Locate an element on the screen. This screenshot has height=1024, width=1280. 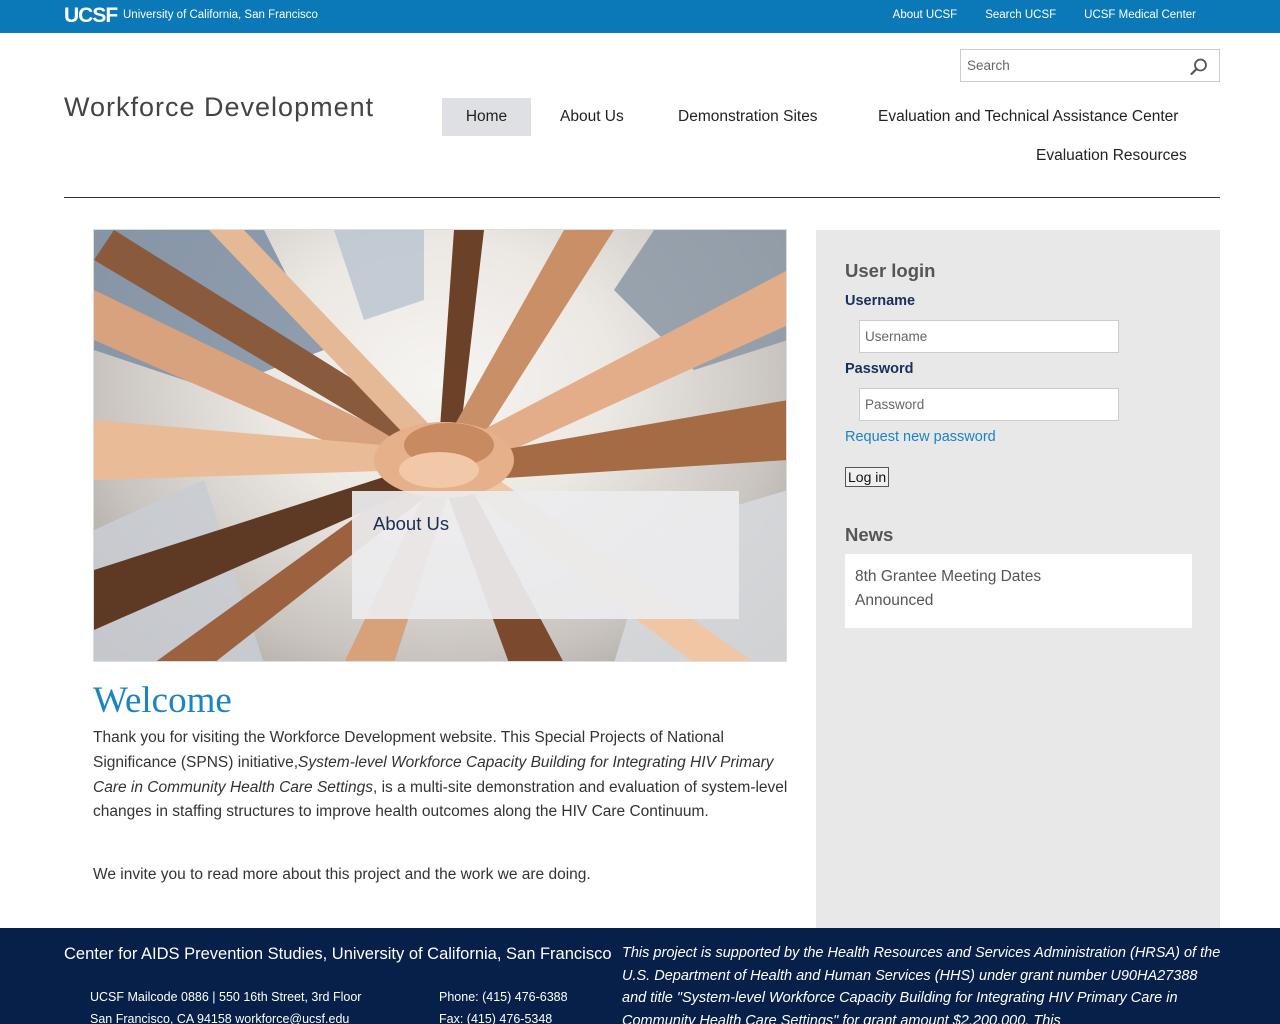
site-search is located at coordinates (1090, 65).